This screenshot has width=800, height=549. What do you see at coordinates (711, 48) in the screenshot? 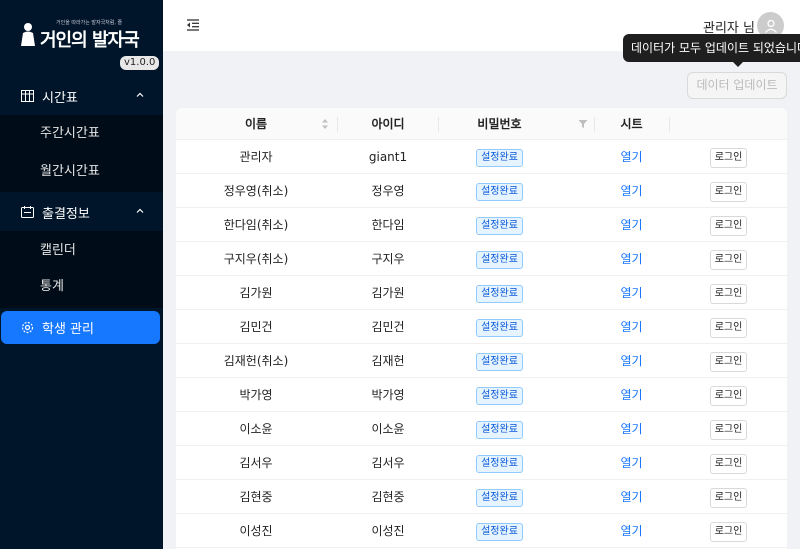
I see `update-success-tooltip: 데이터가 모두 업데이트 되었습니다.` at bounding box center [711, 48].